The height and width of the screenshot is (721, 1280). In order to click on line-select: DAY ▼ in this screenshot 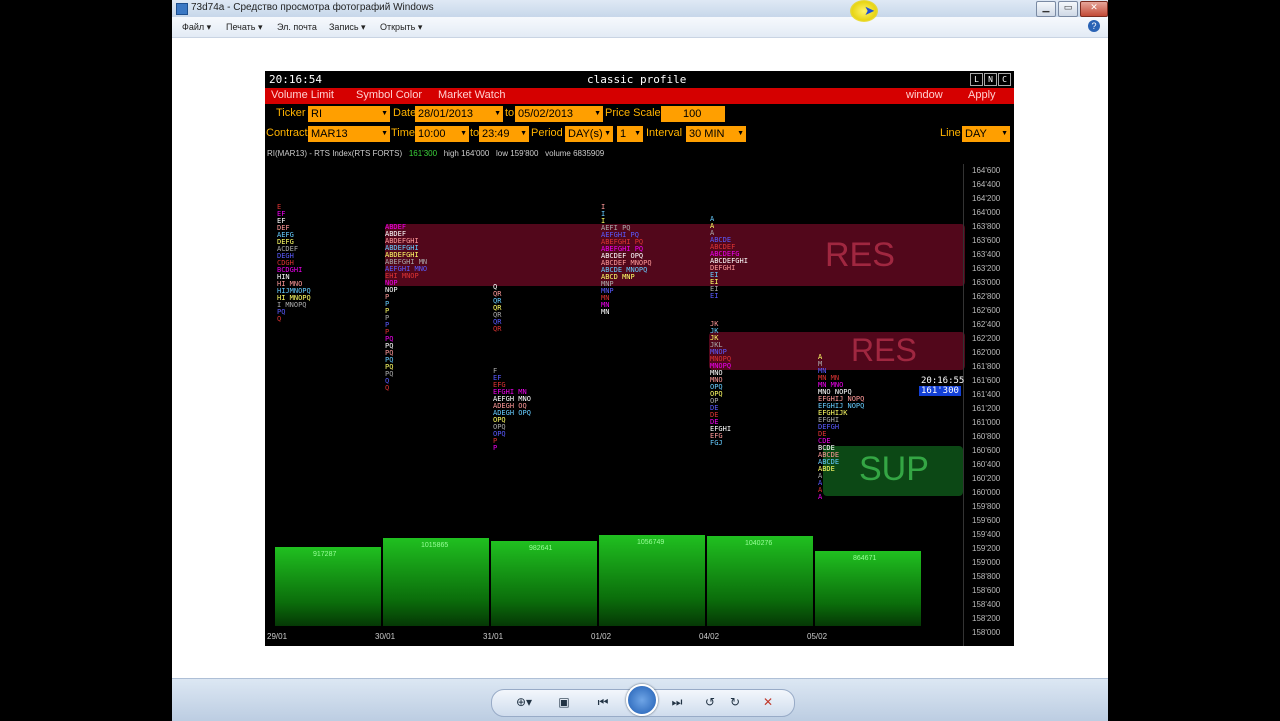, I will do `click(986, 134)`.